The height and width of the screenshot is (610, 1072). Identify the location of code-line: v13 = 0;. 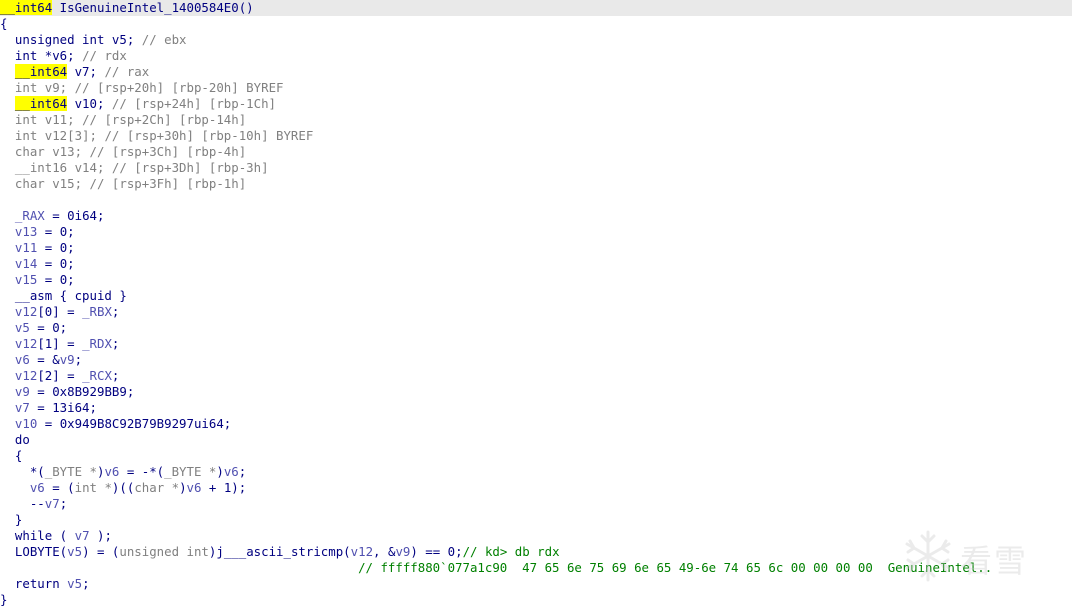
(536, 232).